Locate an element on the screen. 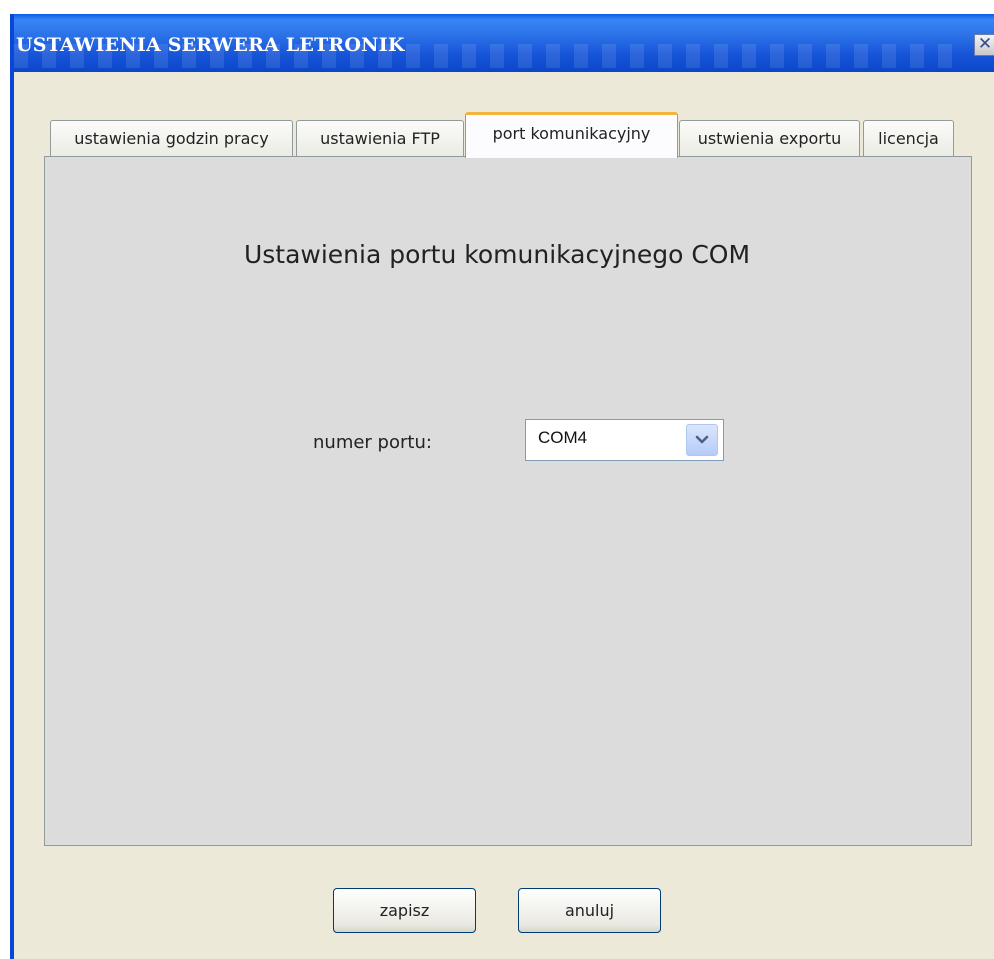 The image size is (994, 959). chevron-down-icon is located at coordinates (702, 440).